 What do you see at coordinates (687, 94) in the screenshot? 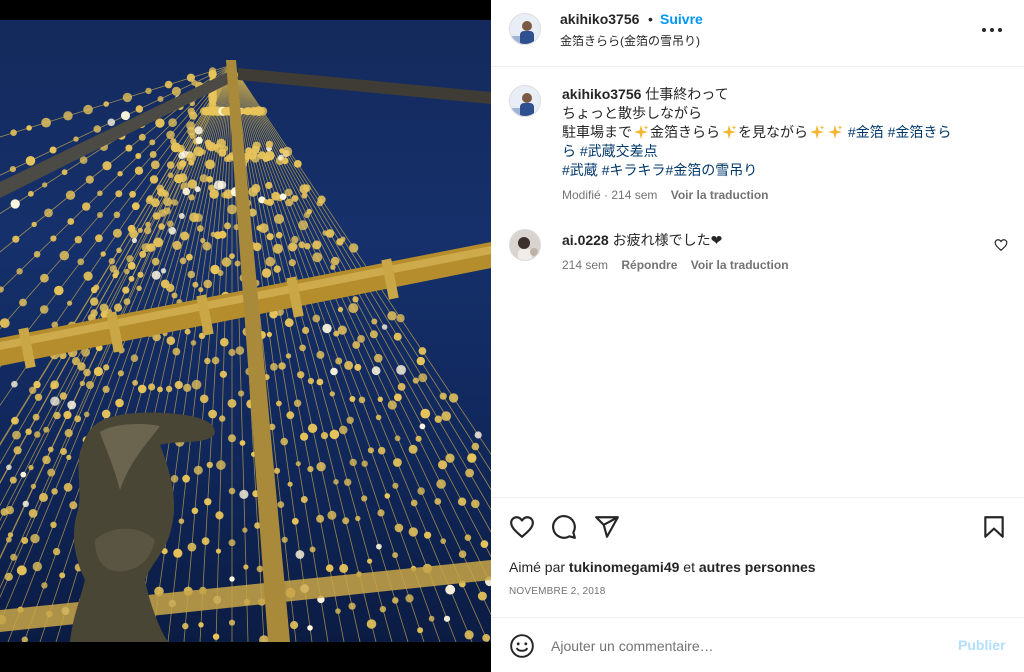
I see `caption-text: 仕事終わって` at bounding box center [687, 94].